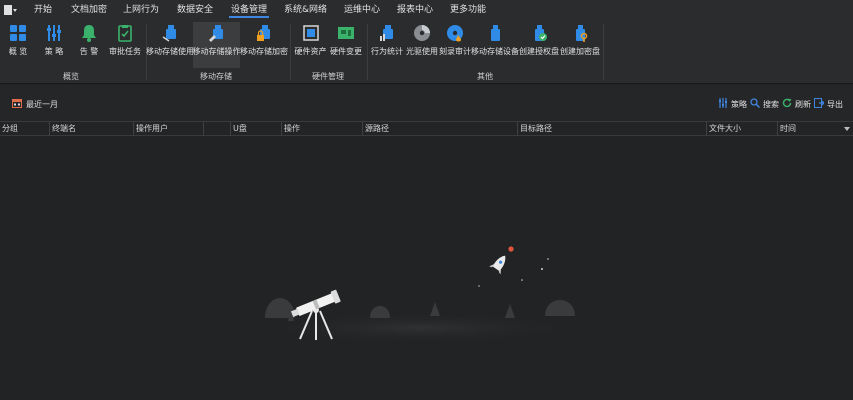 Image resolution: width=853 pixels, height=400 pixels. I want to click on ribbon-hardware-change-button: 硬件变更, so click(346, 45).